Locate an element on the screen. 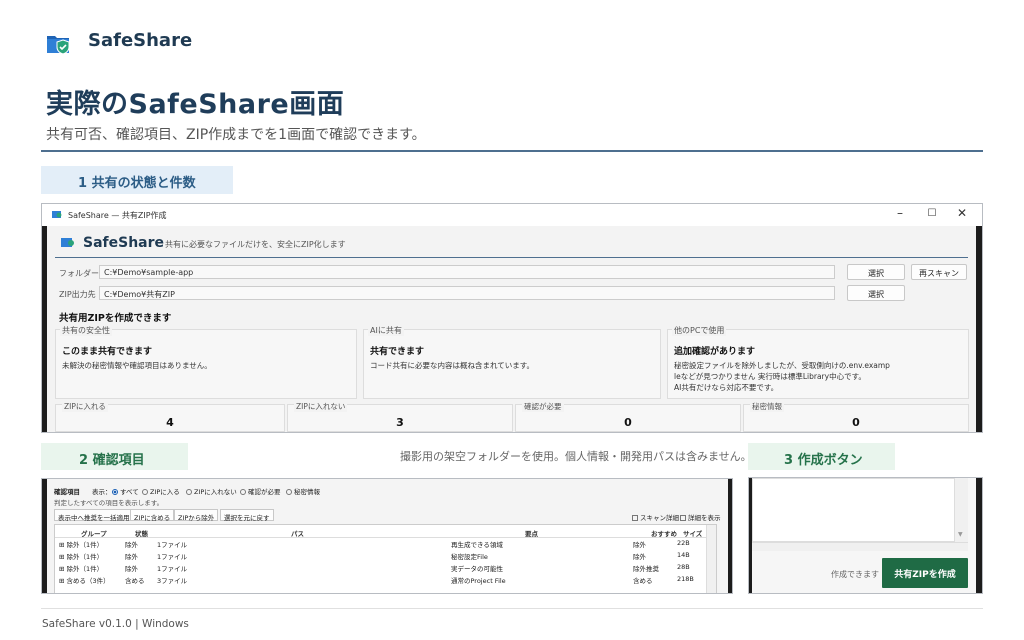 Image resolution: width=1024 pixels, height=640 pixels. stat-label: 秘密情報 is located at coordinates (767, 406).